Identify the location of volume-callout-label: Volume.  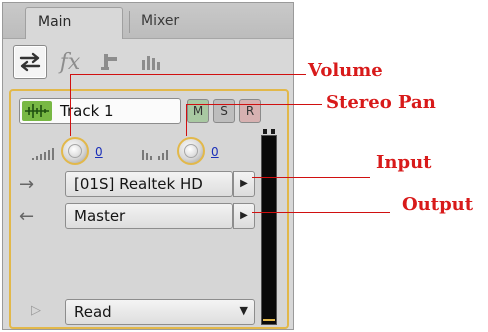
(345, 70).